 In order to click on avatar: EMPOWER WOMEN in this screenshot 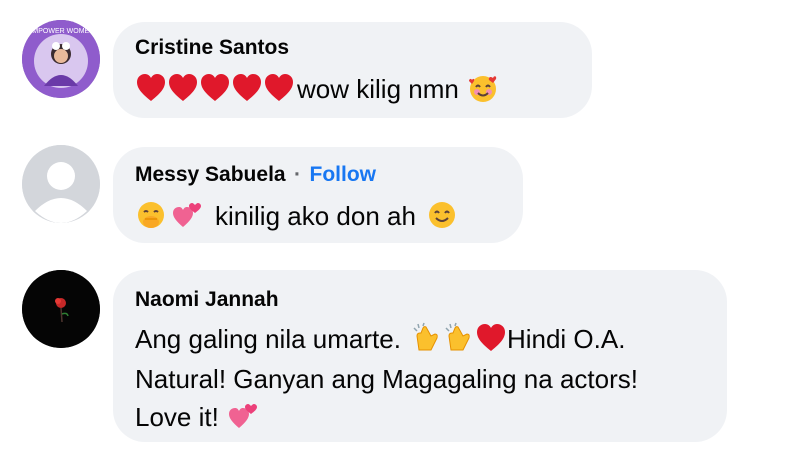, I will do `click(61, 59)`.